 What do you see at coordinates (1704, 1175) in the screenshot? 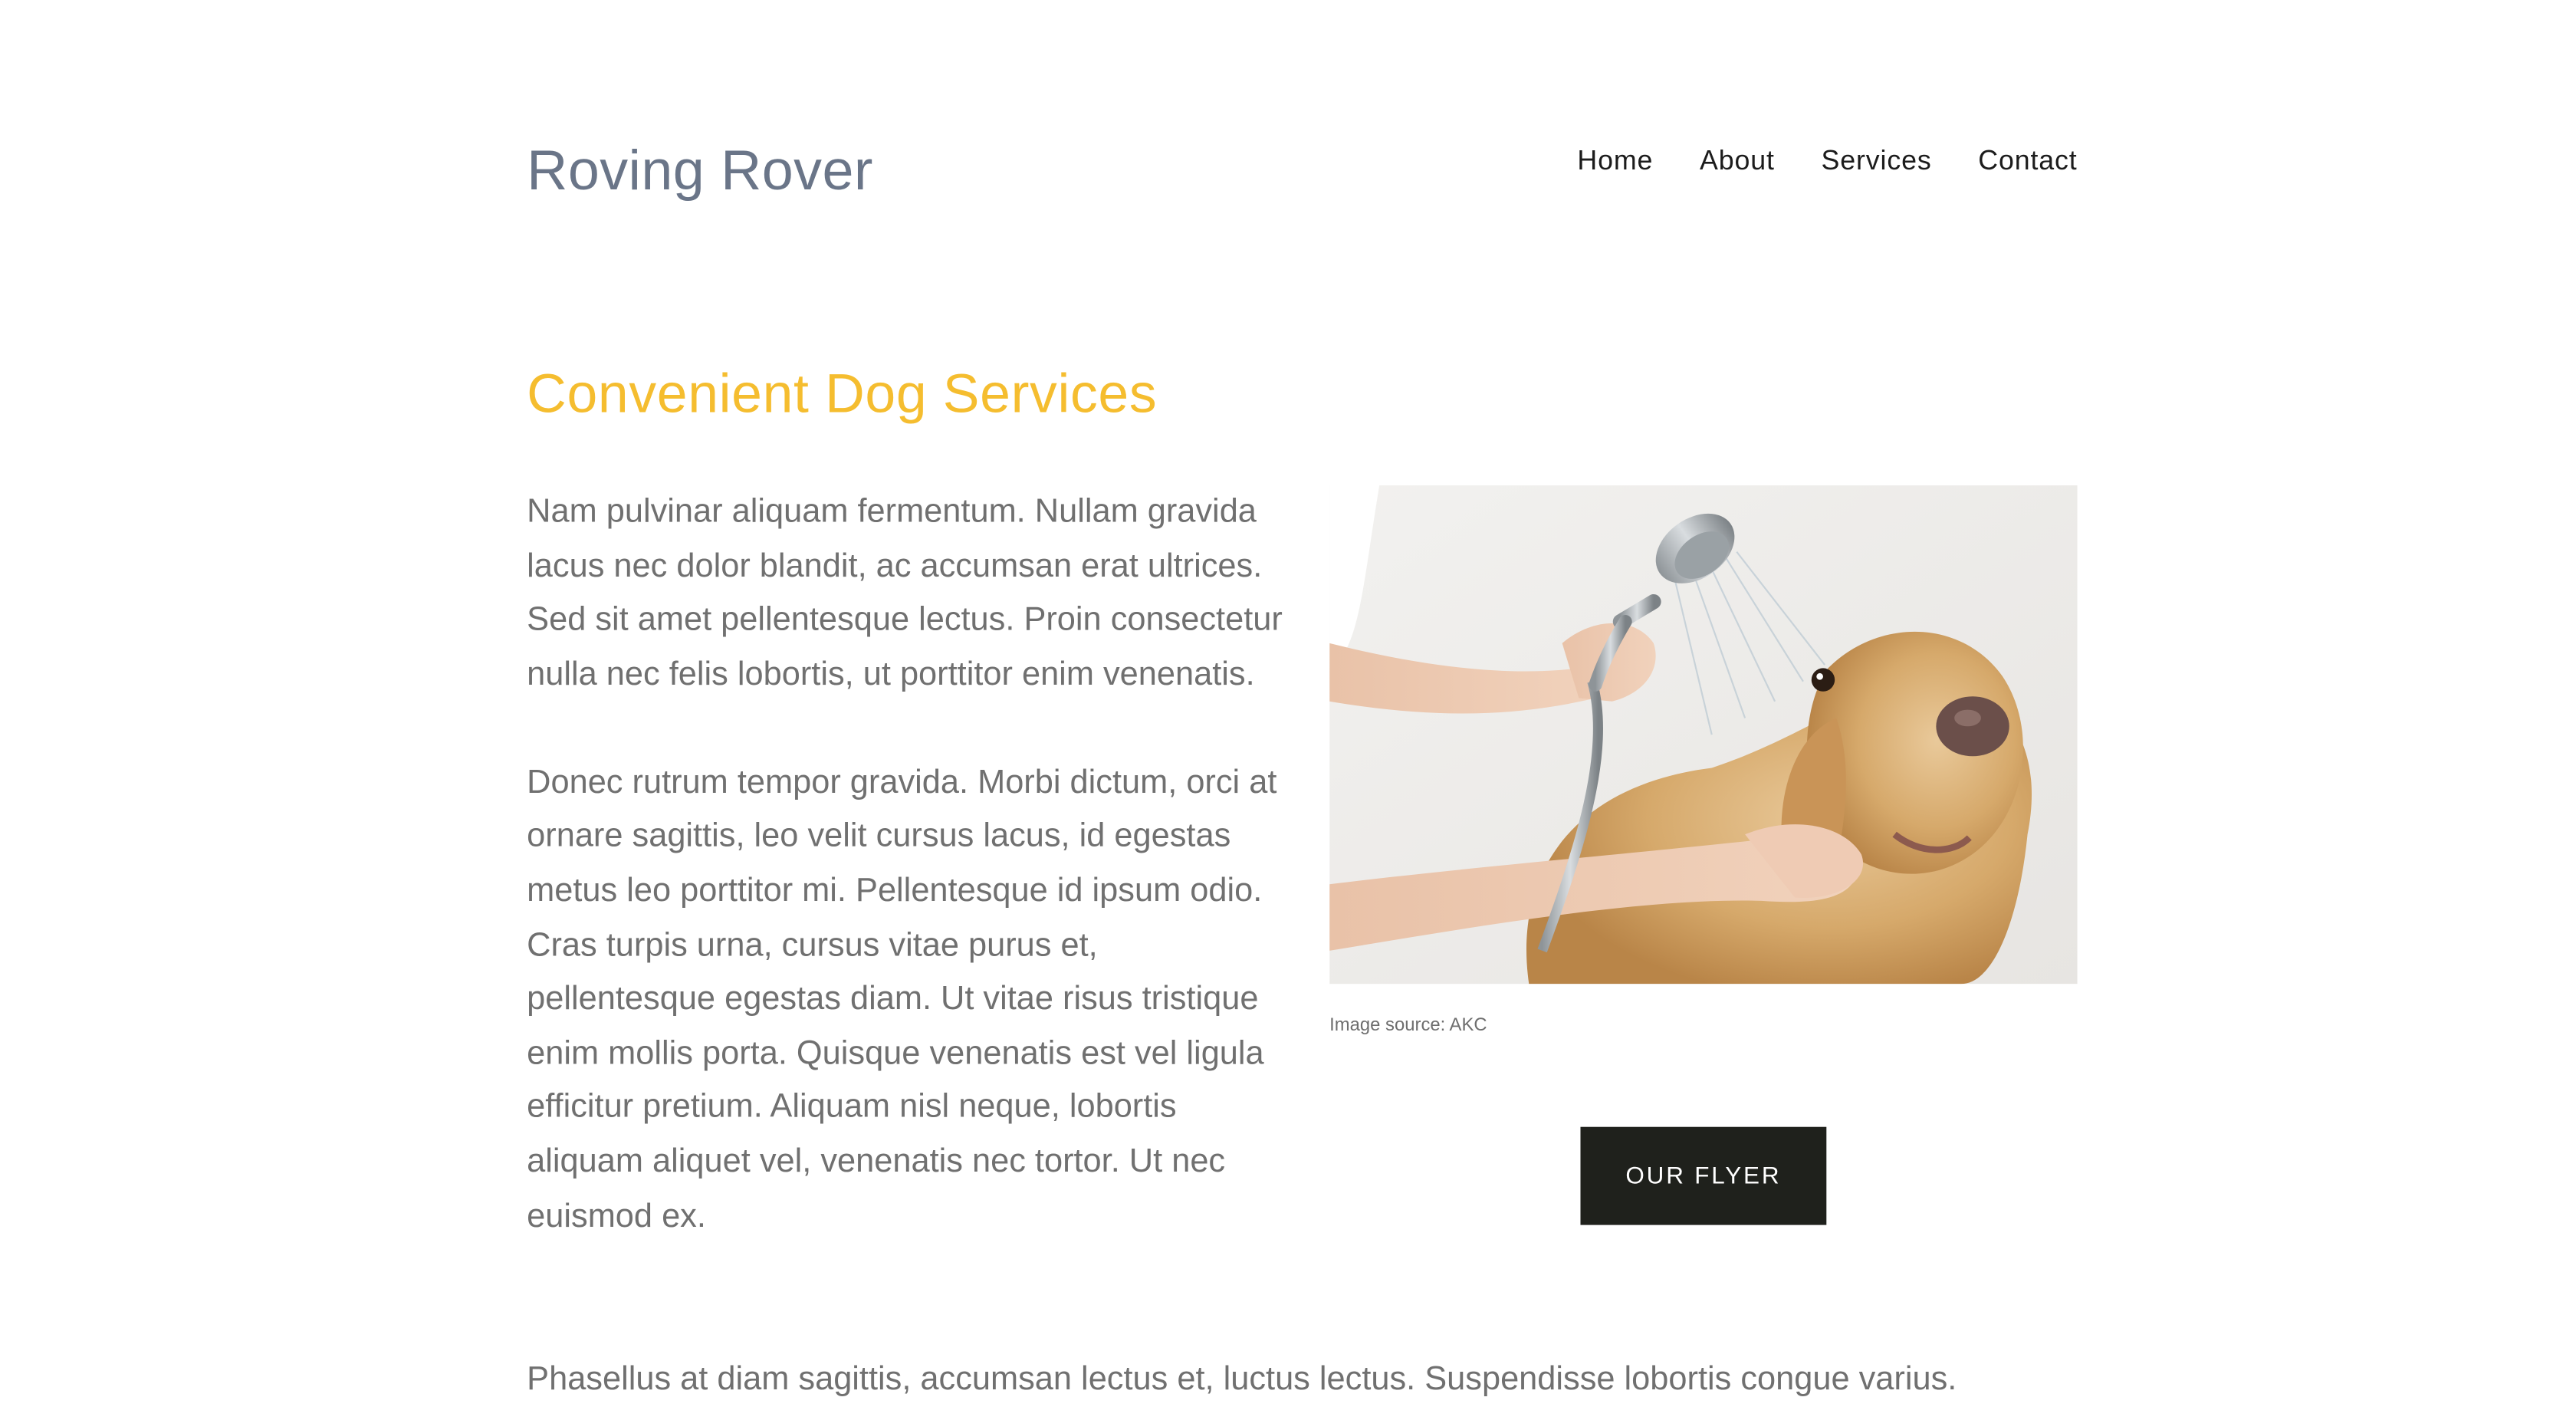
I see `our-flyer-button: OUR FLYER` at bounding box center [1704, 1175].